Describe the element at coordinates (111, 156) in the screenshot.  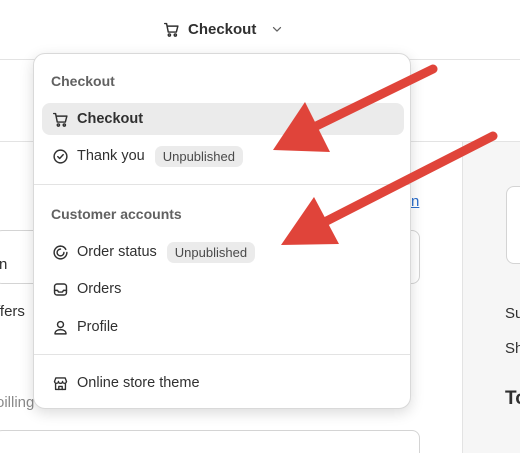
I see `menu-item-label: Thank you` at that location.